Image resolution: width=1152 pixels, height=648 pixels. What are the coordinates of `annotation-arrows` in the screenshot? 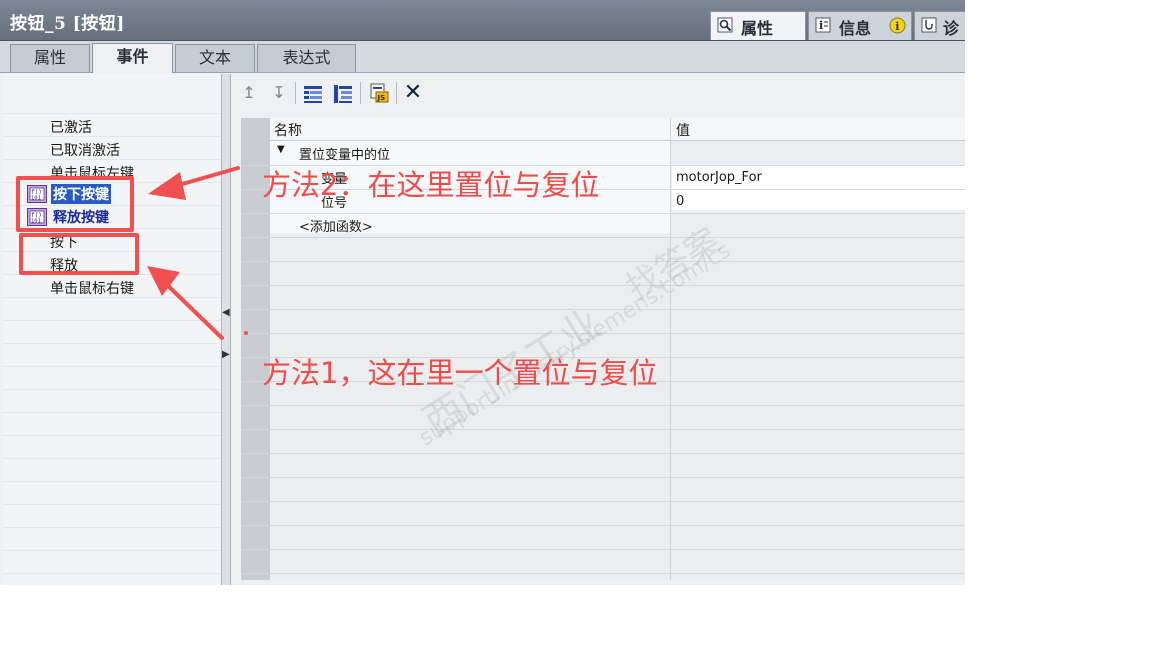 It's located at (197, 253).